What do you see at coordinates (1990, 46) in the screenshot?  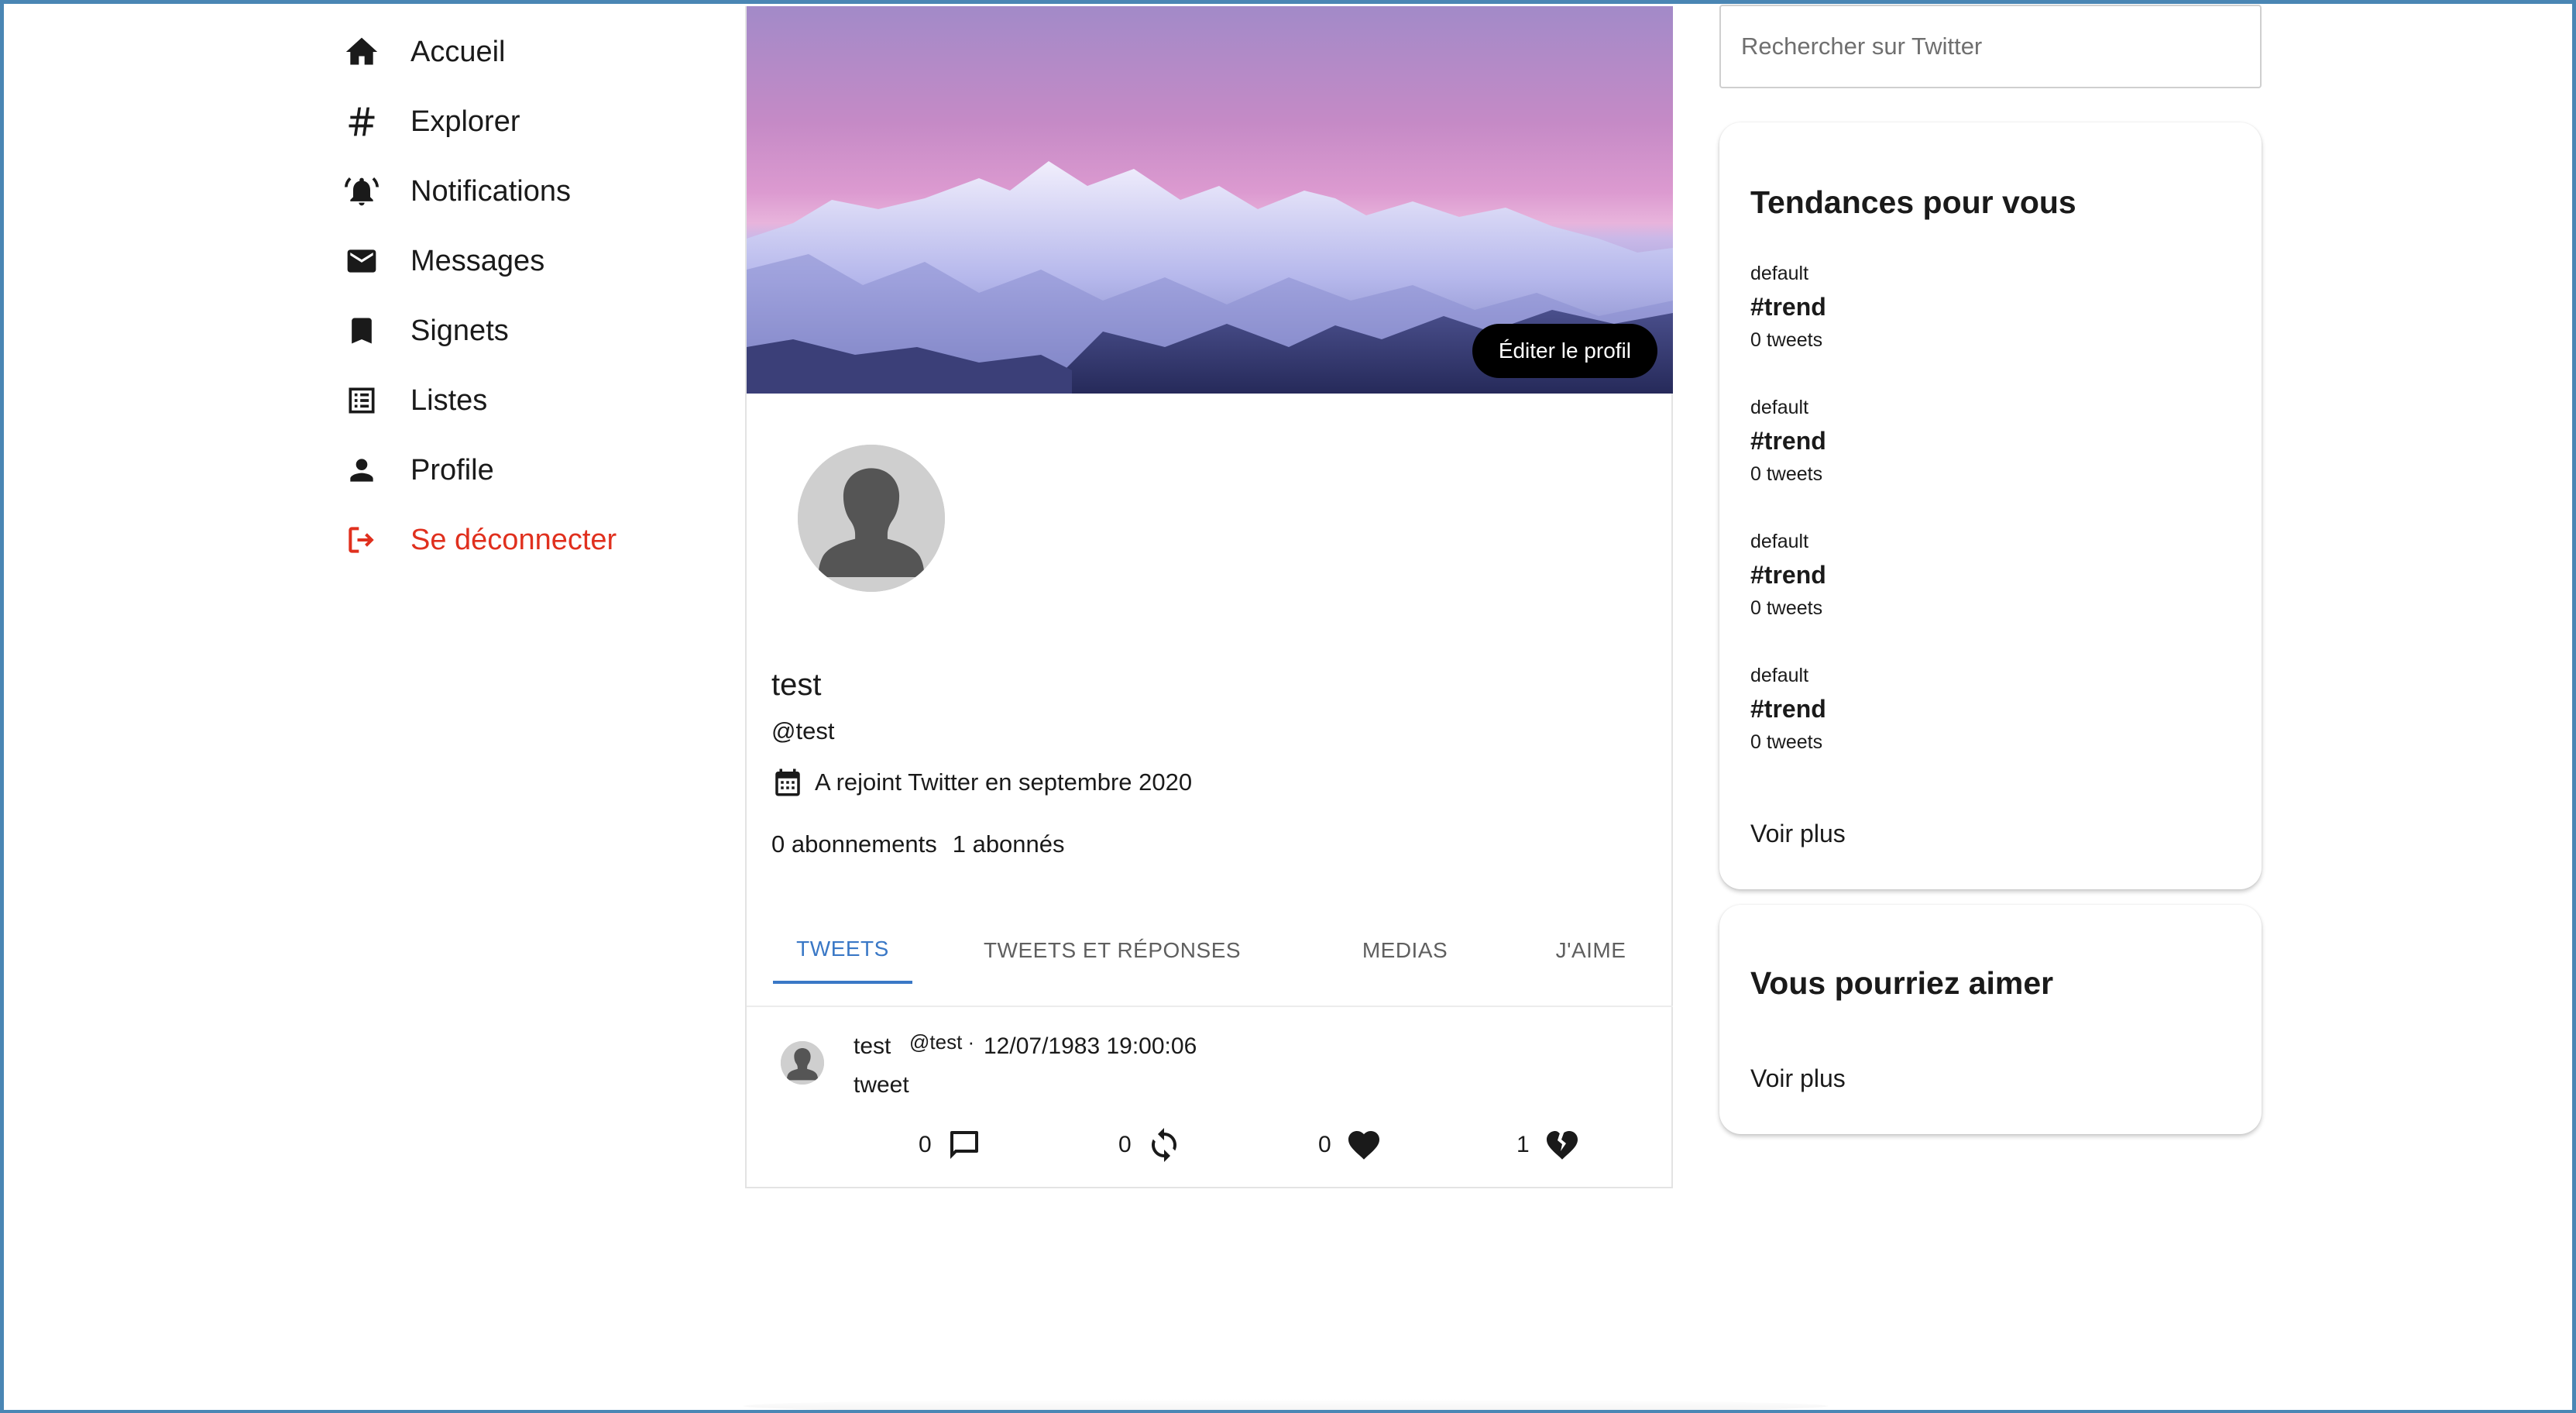 I see `search-input` at bounding box center [1990, 46].